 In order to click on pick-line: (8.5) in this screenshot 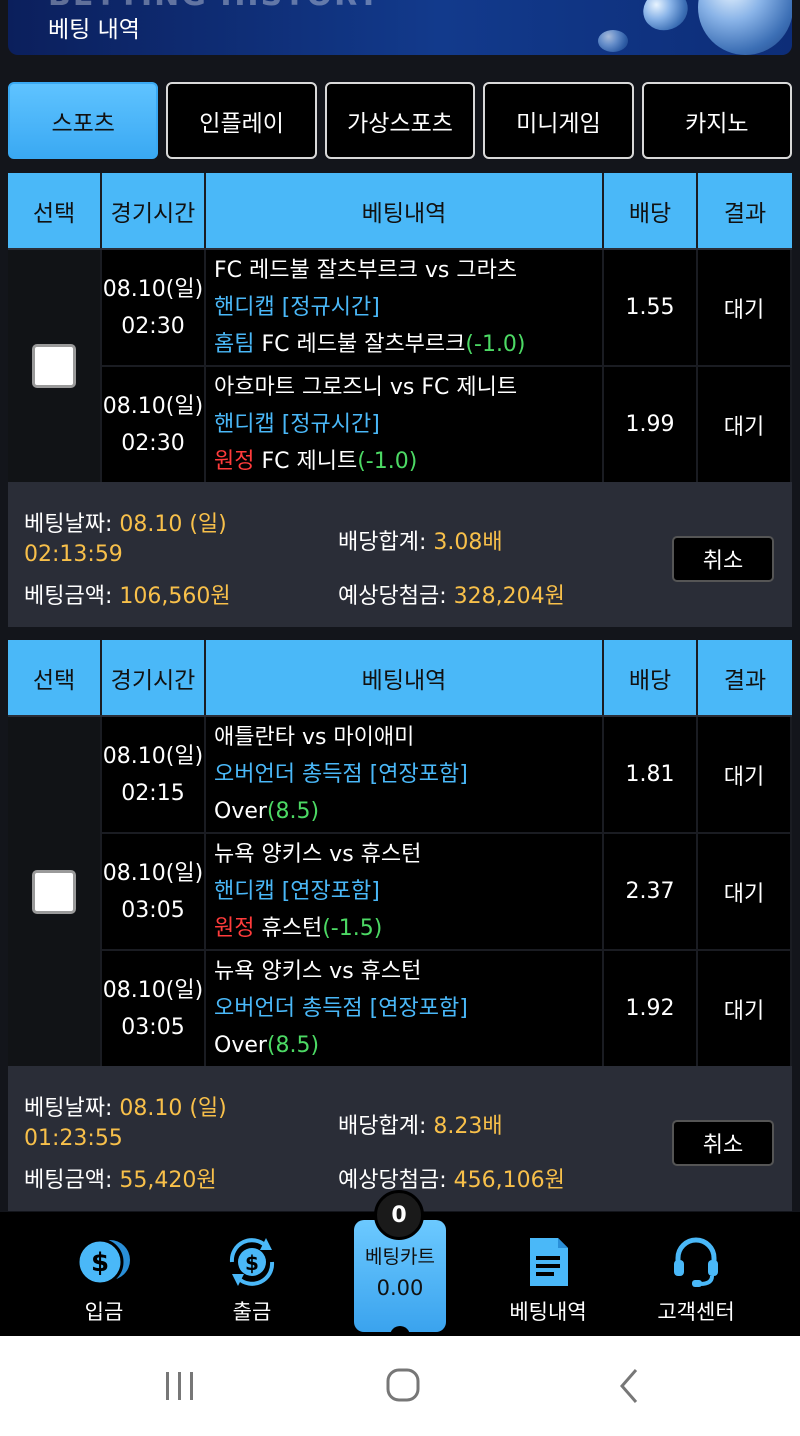, I will do `click(293, 1045)`.